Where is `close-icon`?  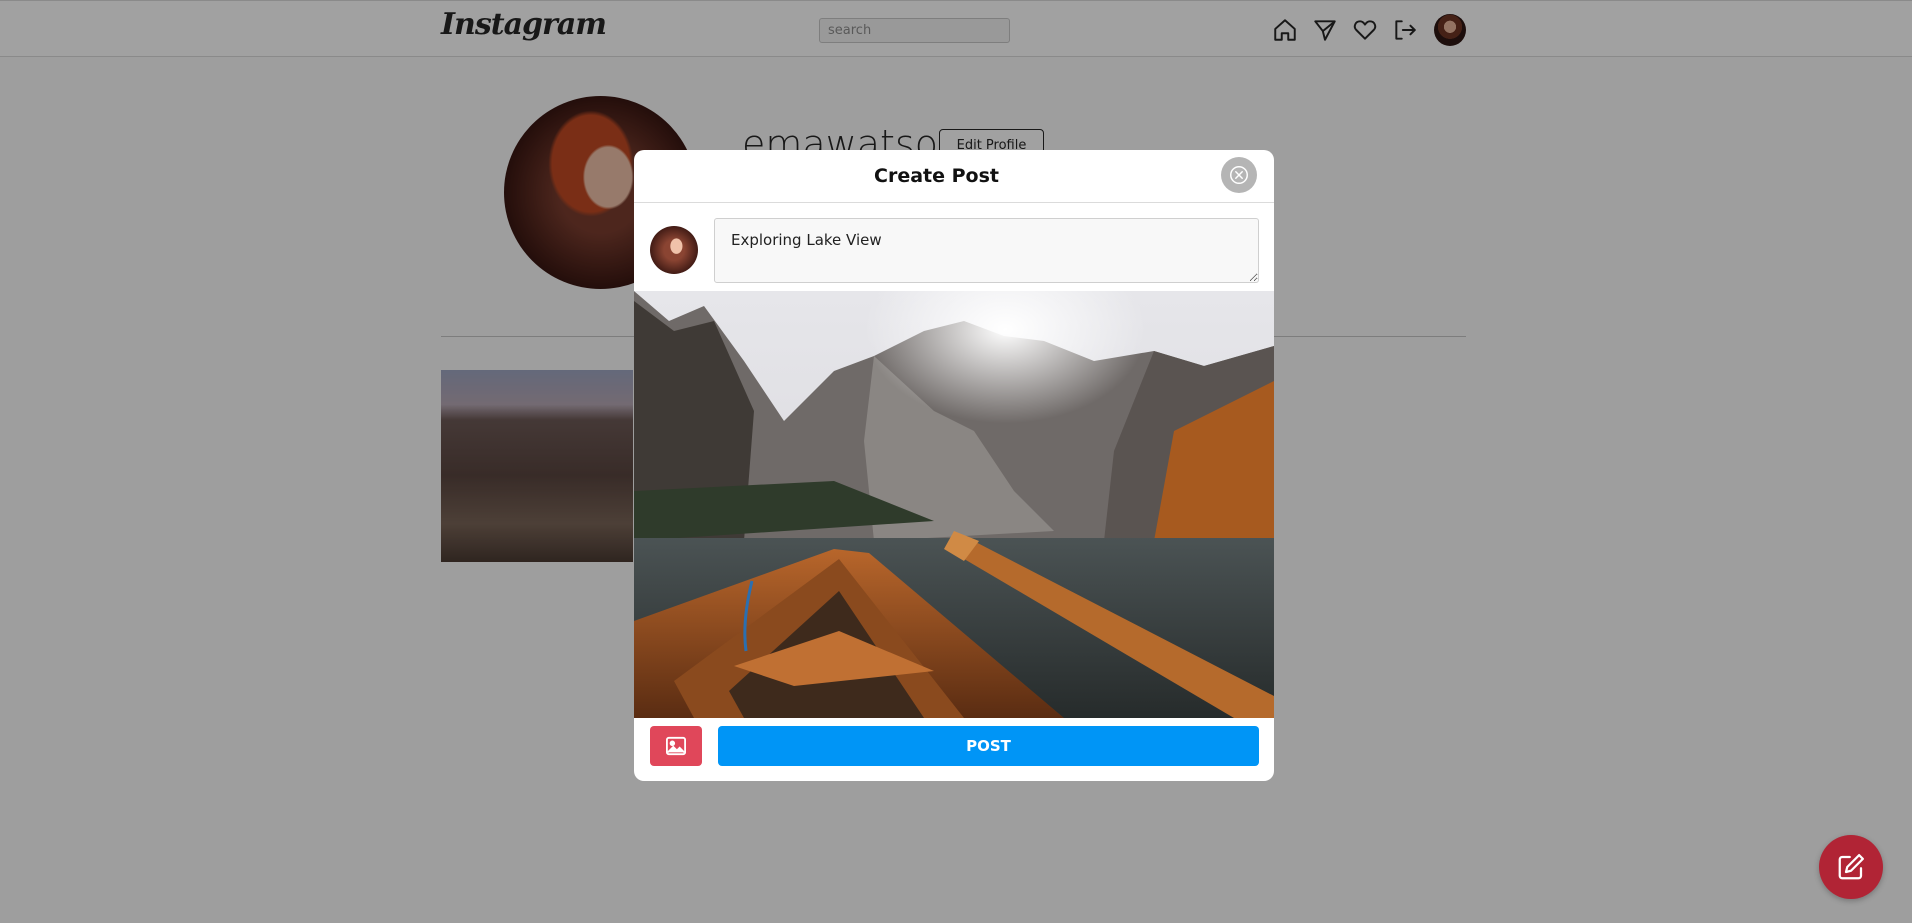 close-icon is located at coordinates (1239, 175).